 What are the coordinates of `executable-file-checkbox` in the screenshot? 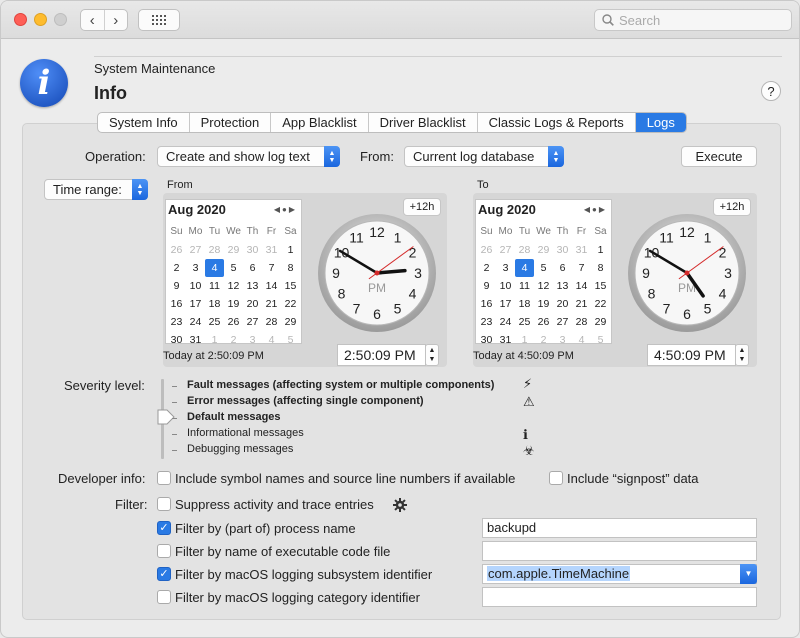 It's located at (164, 551).